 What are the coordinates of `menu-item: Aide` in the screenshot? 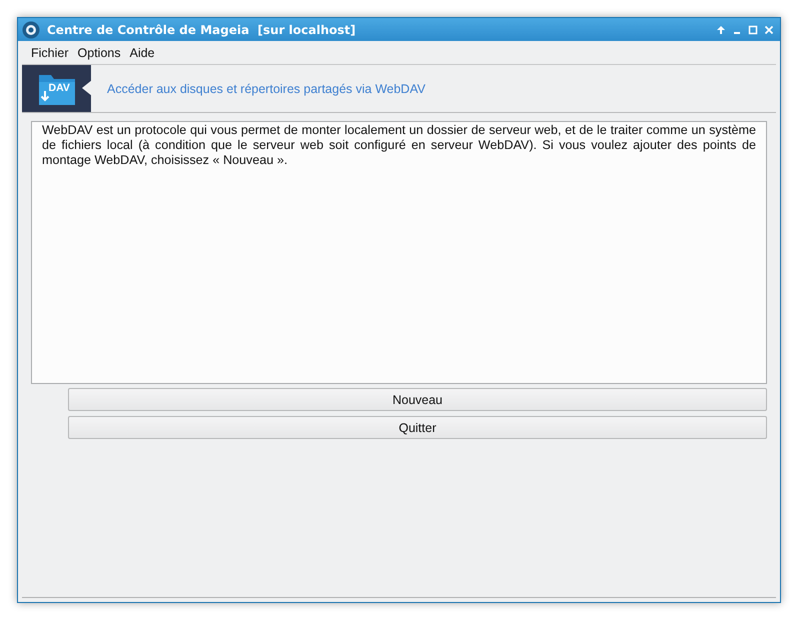 It's located at (142, 53).